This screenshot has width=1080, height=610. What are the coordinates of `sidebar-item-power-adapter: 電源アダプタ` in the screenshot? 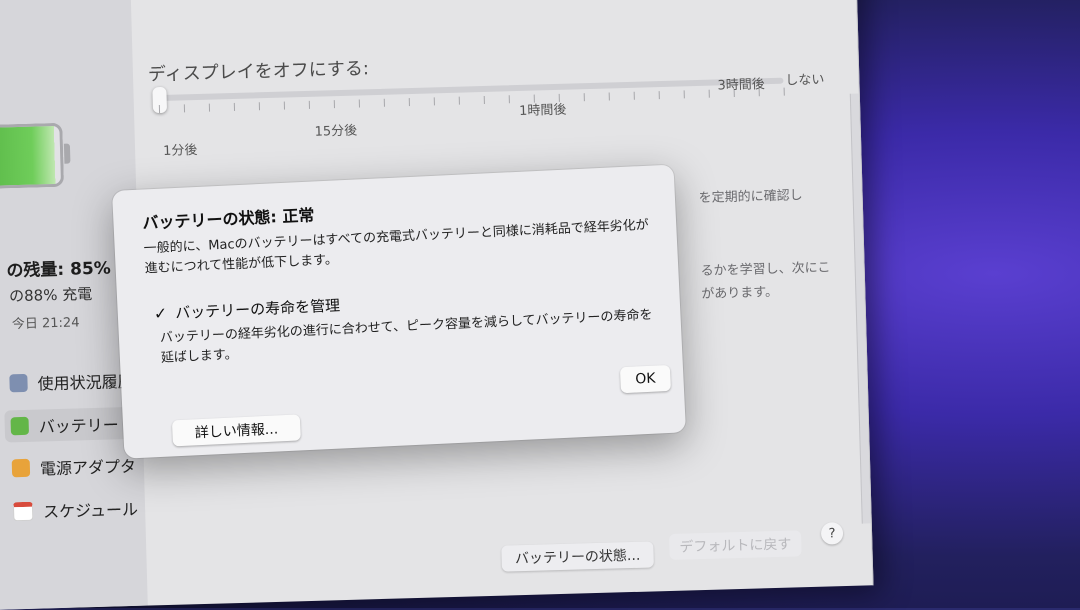 It's located at (73, 466).